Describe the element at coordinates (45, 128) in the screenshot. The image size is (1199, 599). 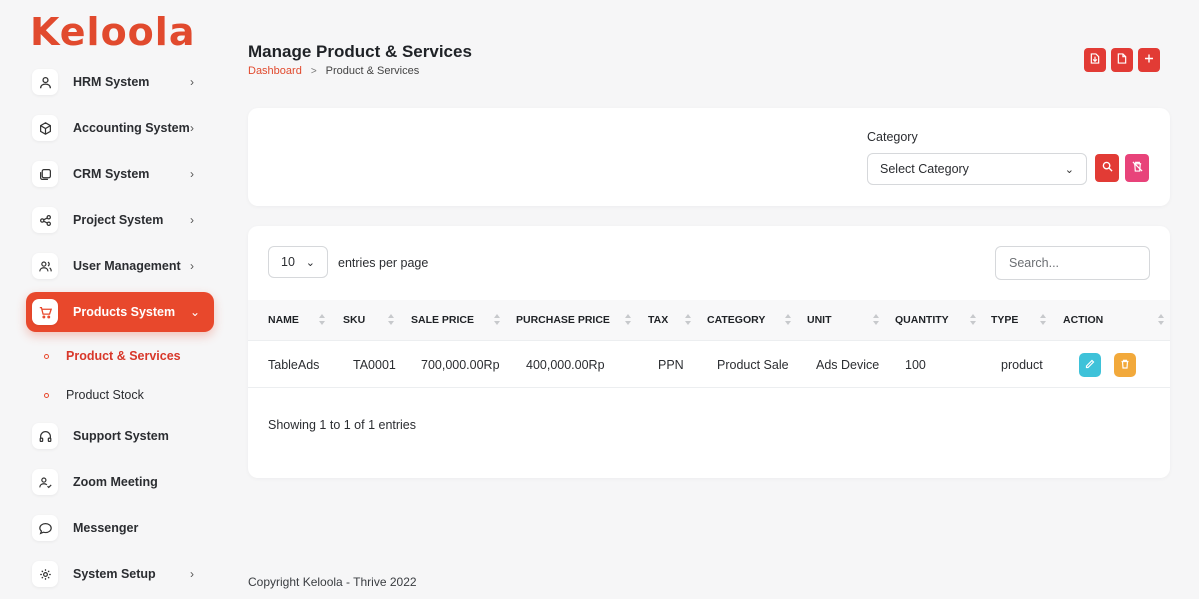
I see `box-icon` at that location.